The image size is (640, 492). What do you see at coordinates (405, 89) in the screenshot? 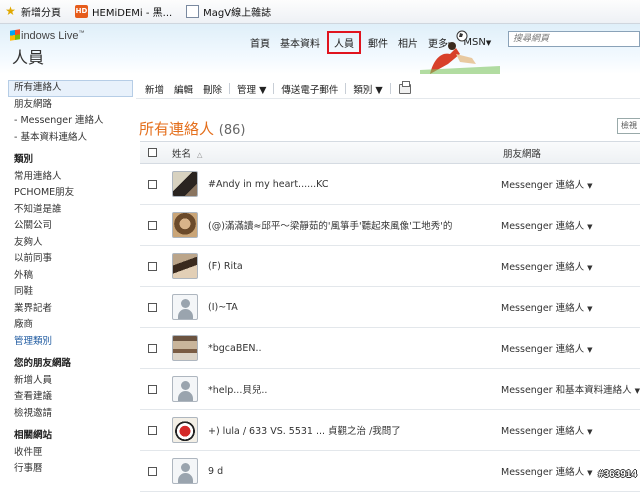
I see `print-icon` at bounding box center [405, 89].